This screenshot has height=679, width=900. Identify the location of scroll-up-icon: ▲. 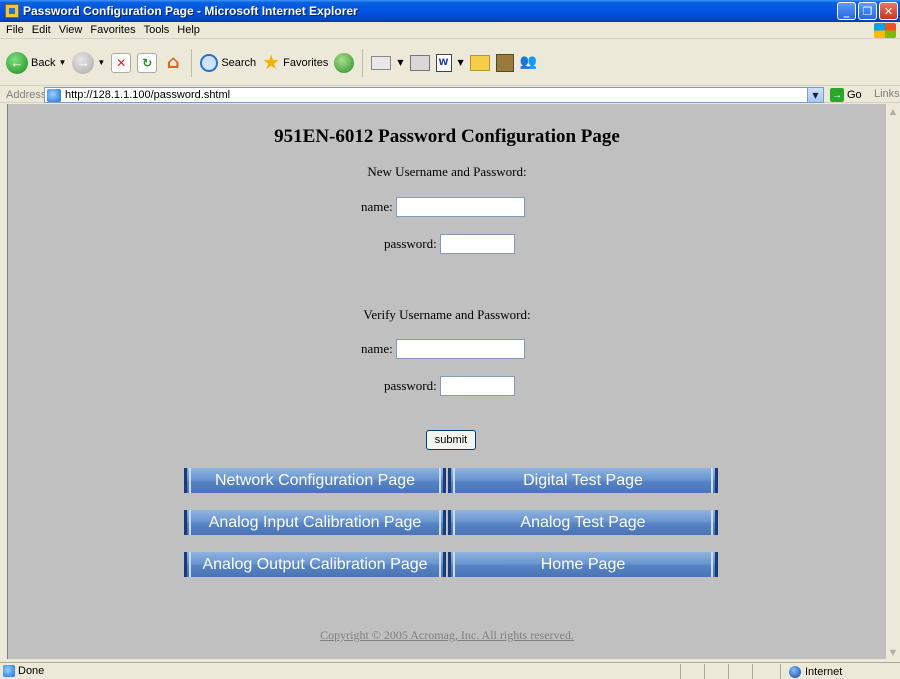
(893, 111).